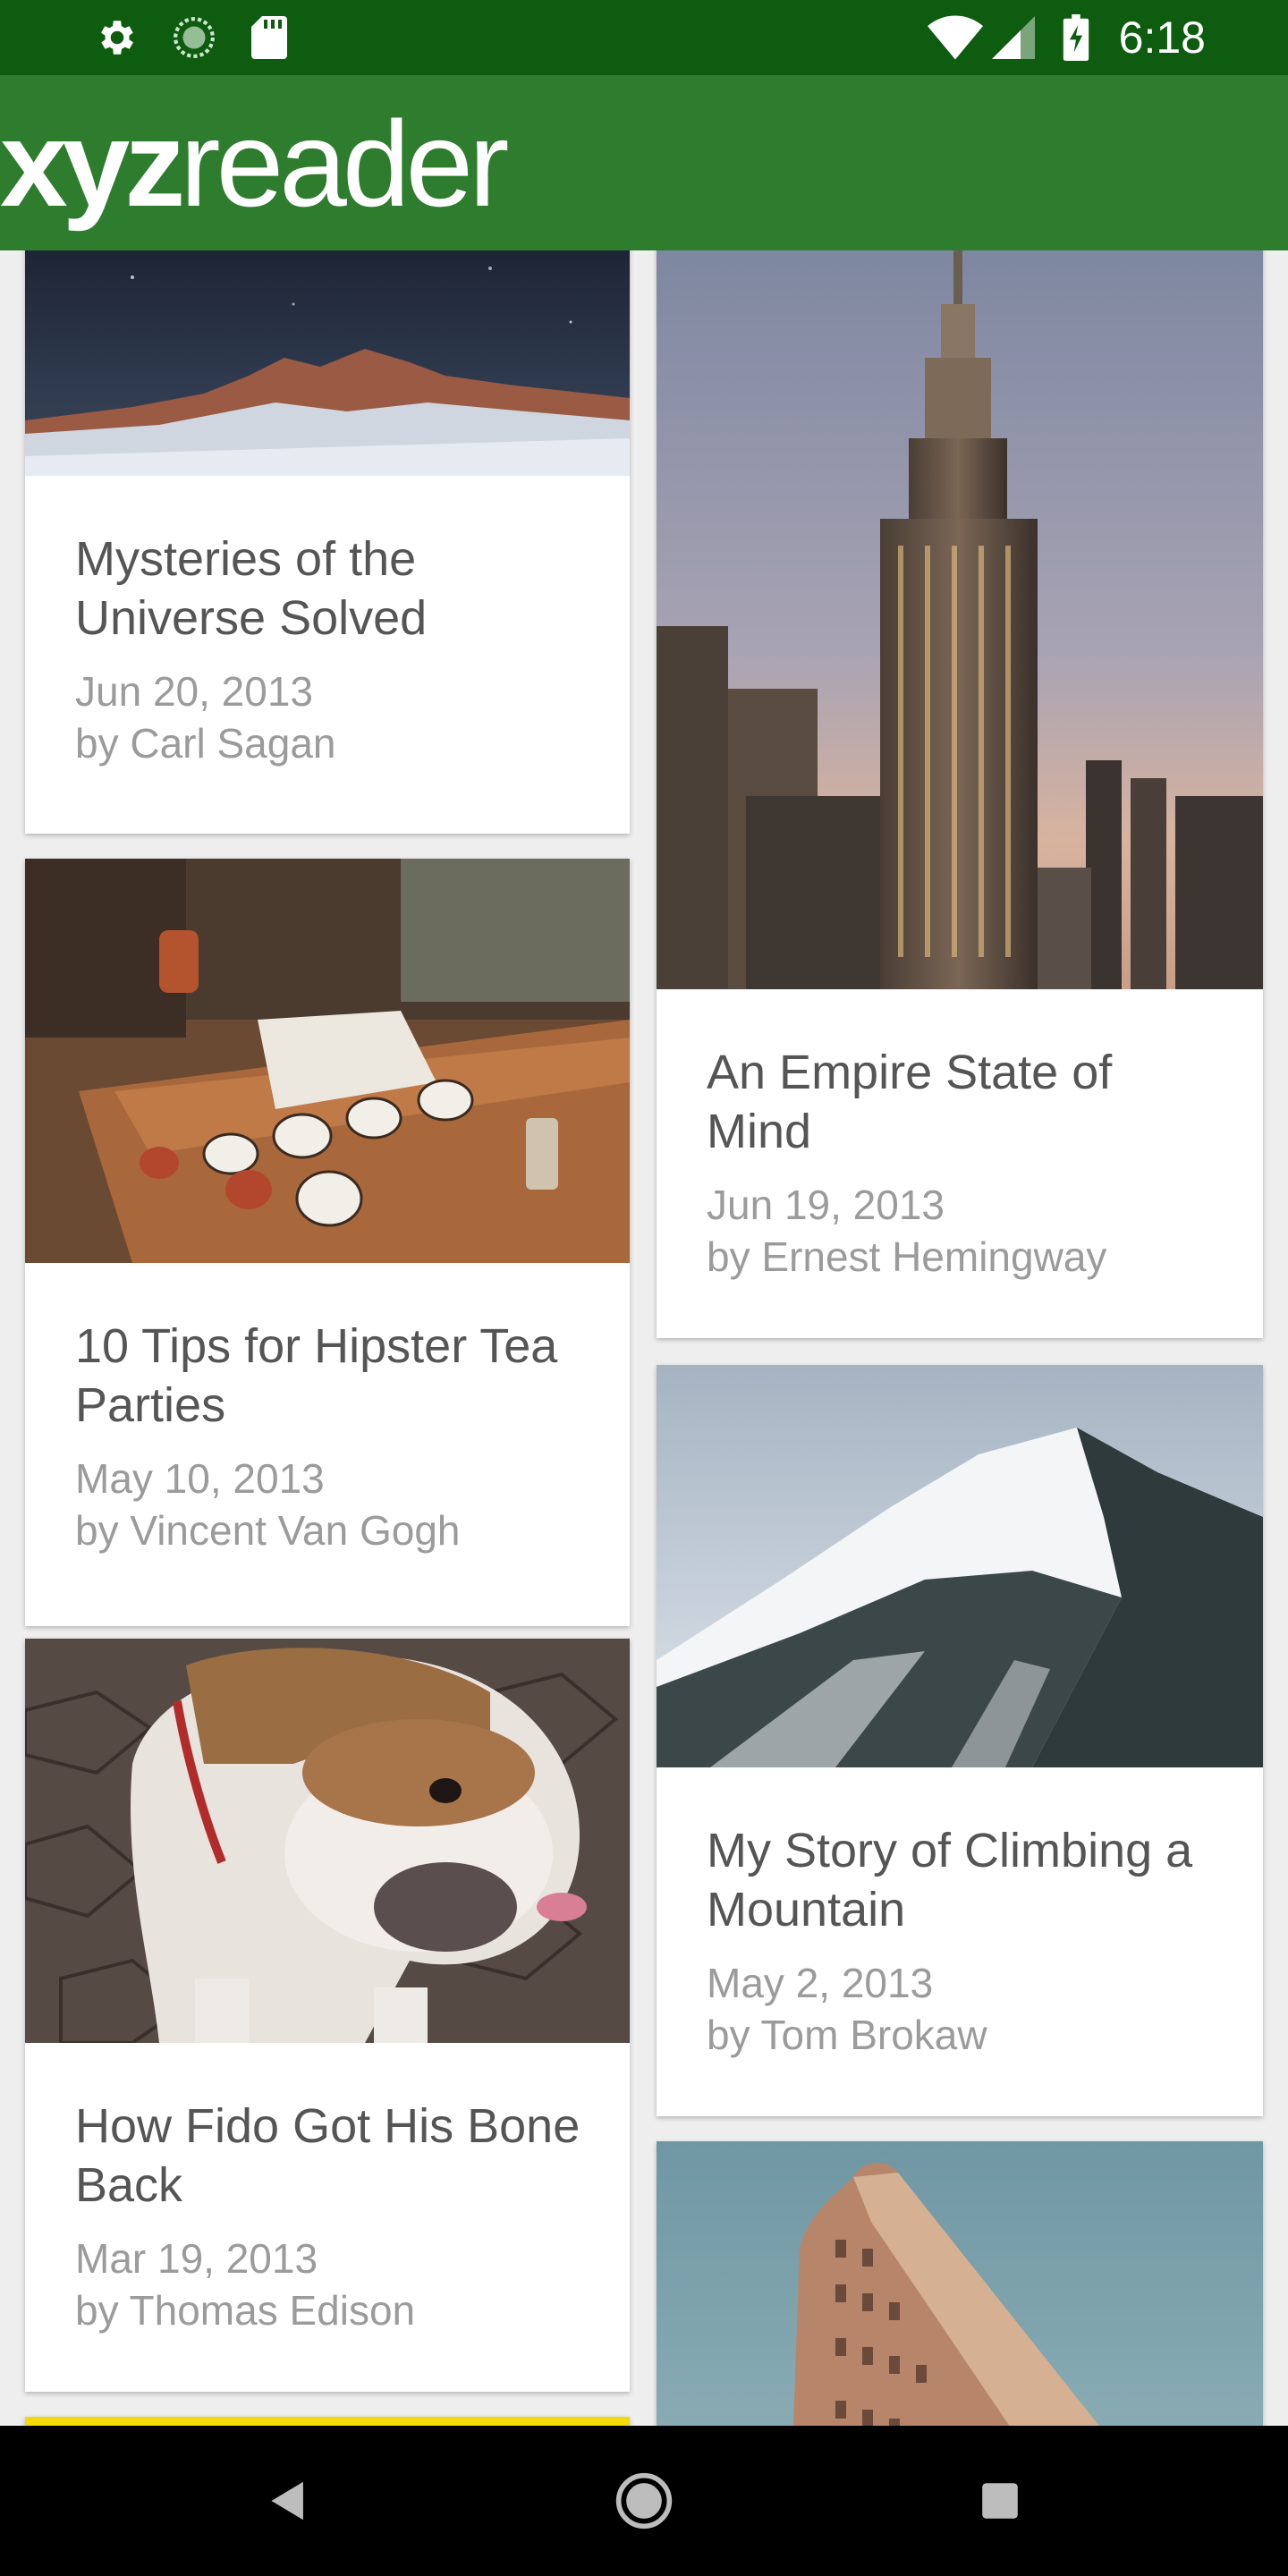 This screenshot has width=1288, height=2576. Describe the element at coordinates (200, 1478) in the screenshot. I see `article-date: May 10, 2013` at that location.